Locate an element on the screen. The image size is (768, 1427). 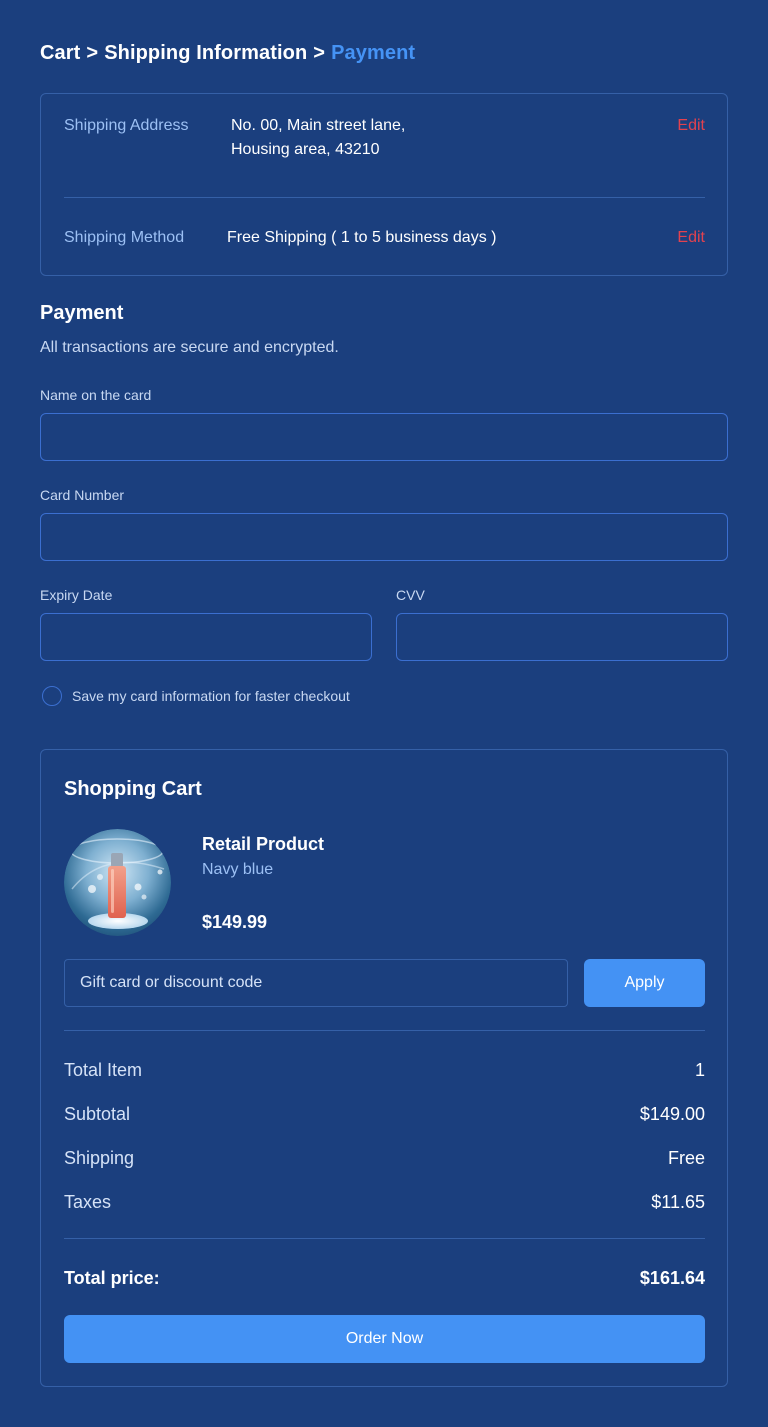
expiry-date-label: Expiry Date is located at coordinates (76, 595).